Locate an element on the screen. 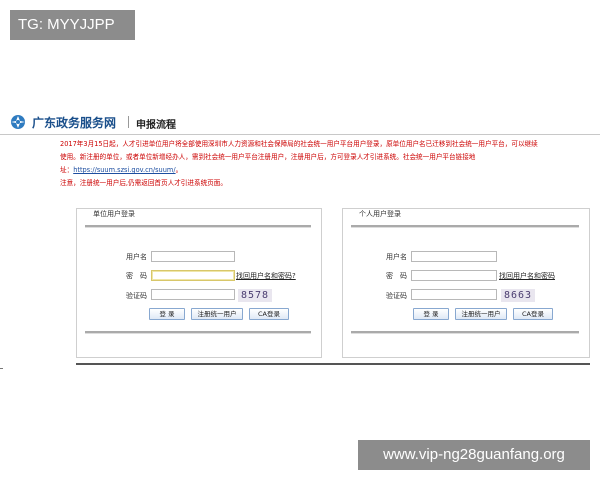  notice-line-4: 注意，注册统一用户后,仍需返回首页人才引进系统页面。 is located at coordinates (143, 183).